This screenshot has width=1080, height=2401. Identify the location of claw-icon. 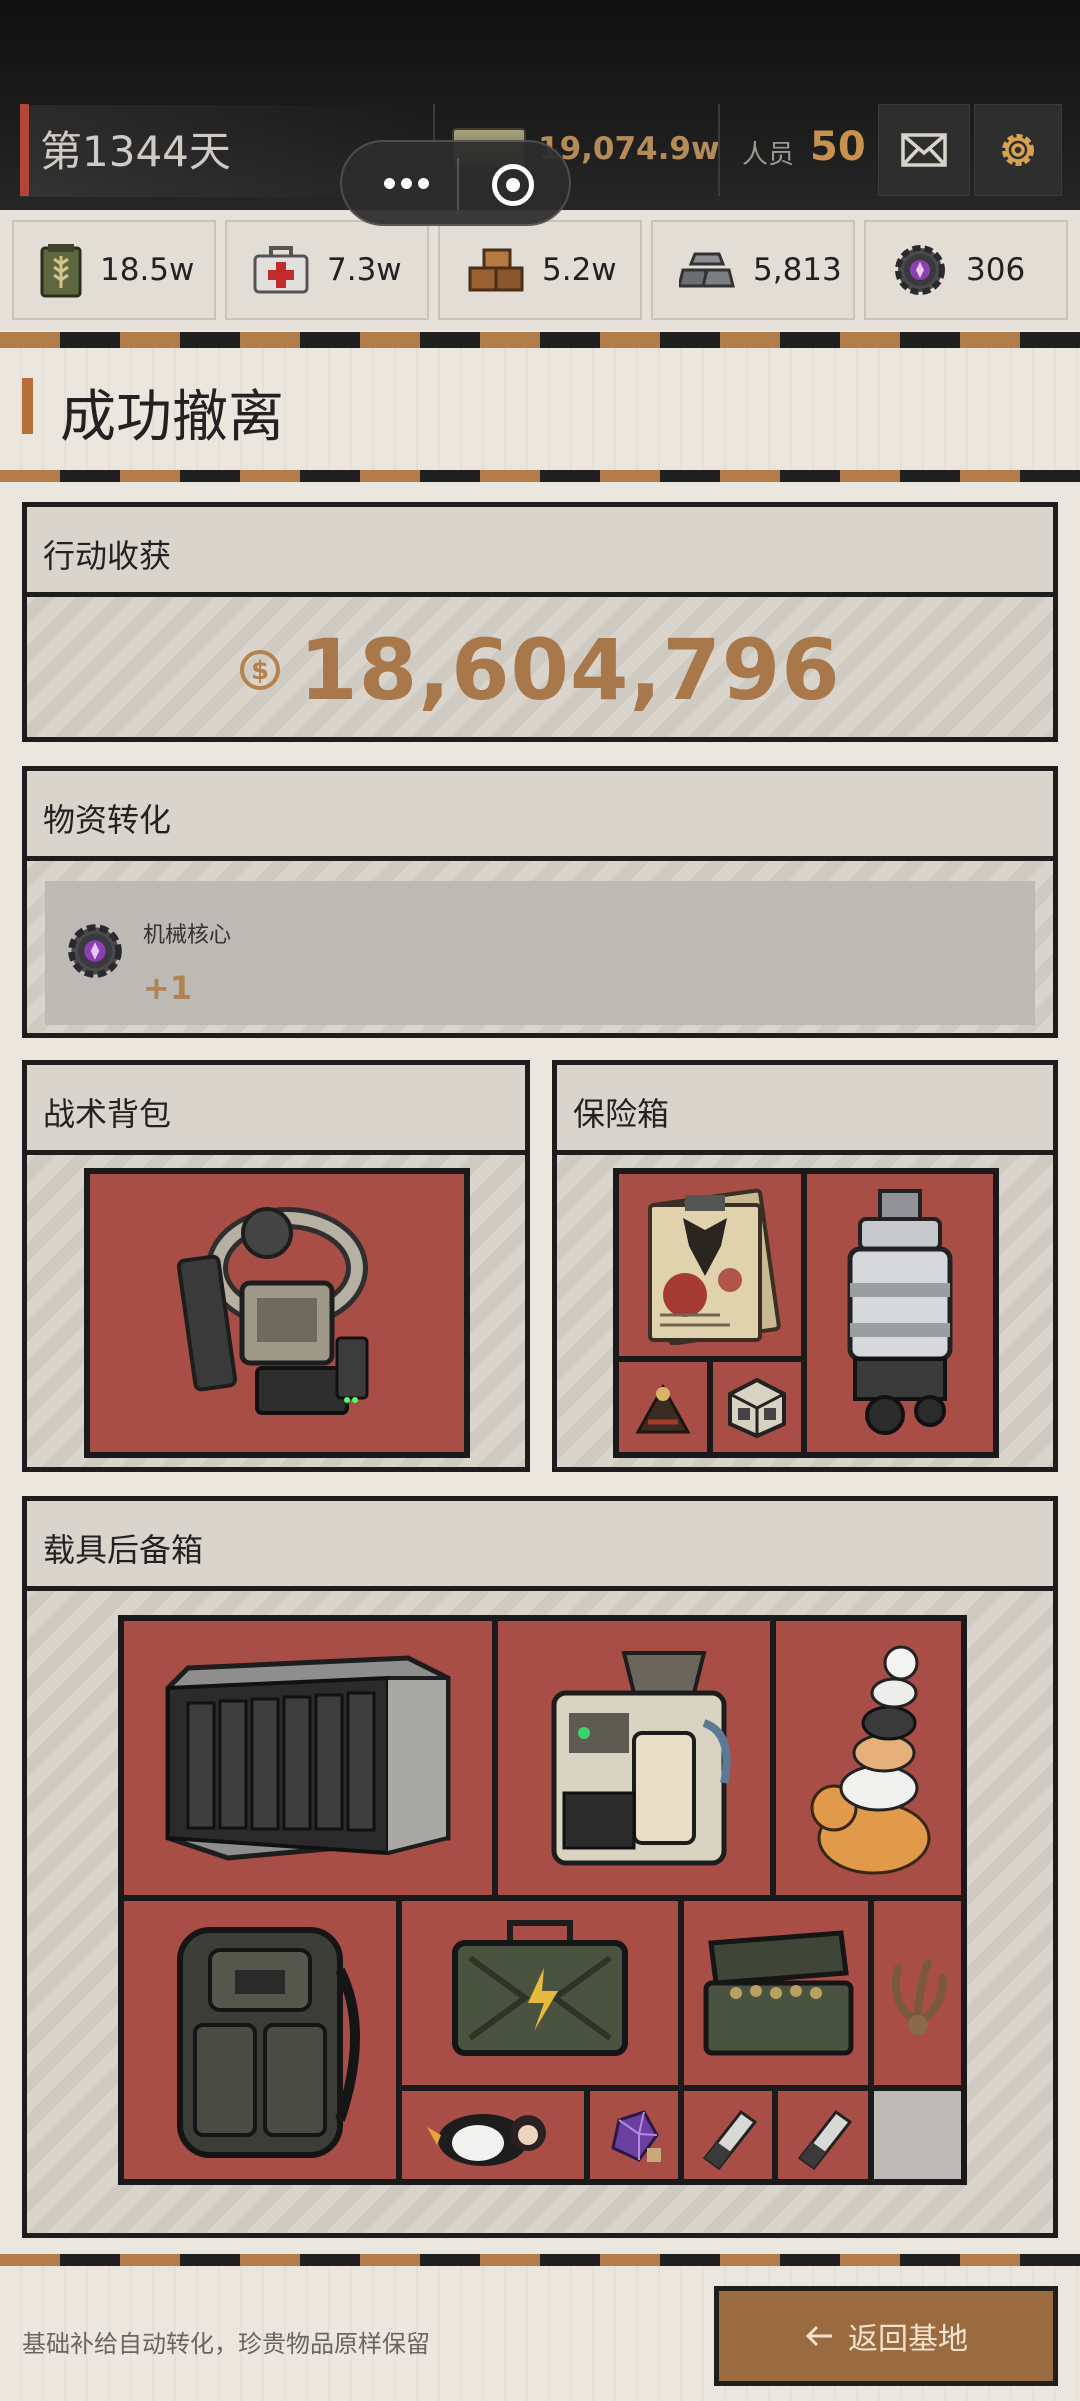
(919, 1997).